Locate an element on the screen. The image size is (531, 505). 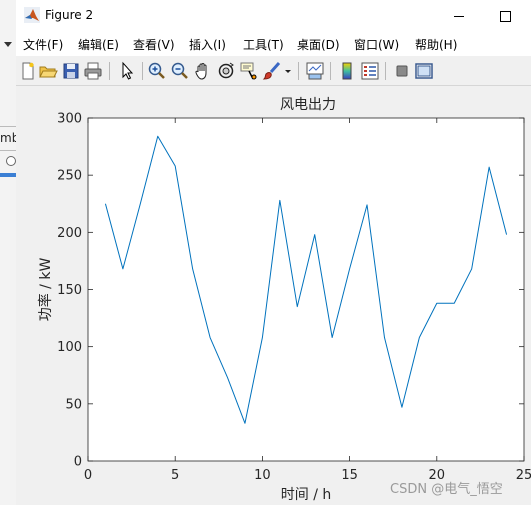
edit-plot-arrow-icon is located at coordinates (127, 71).